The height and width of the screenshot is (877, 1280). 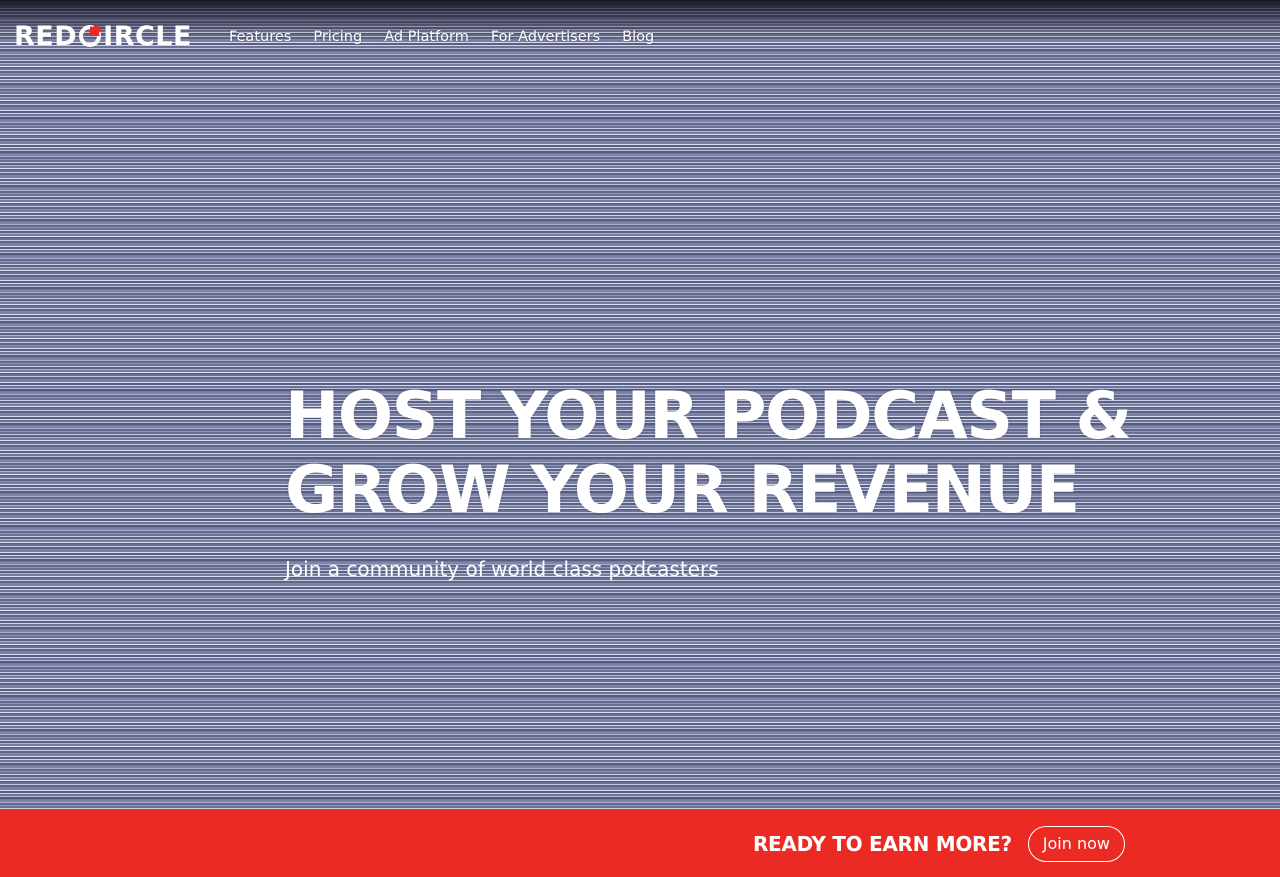 What do you see at coordinates (708, 416) in the screenshot?
I see `hero-title-line-1: HOST YOUR PODCAST &` at bounding box center [708, 416].